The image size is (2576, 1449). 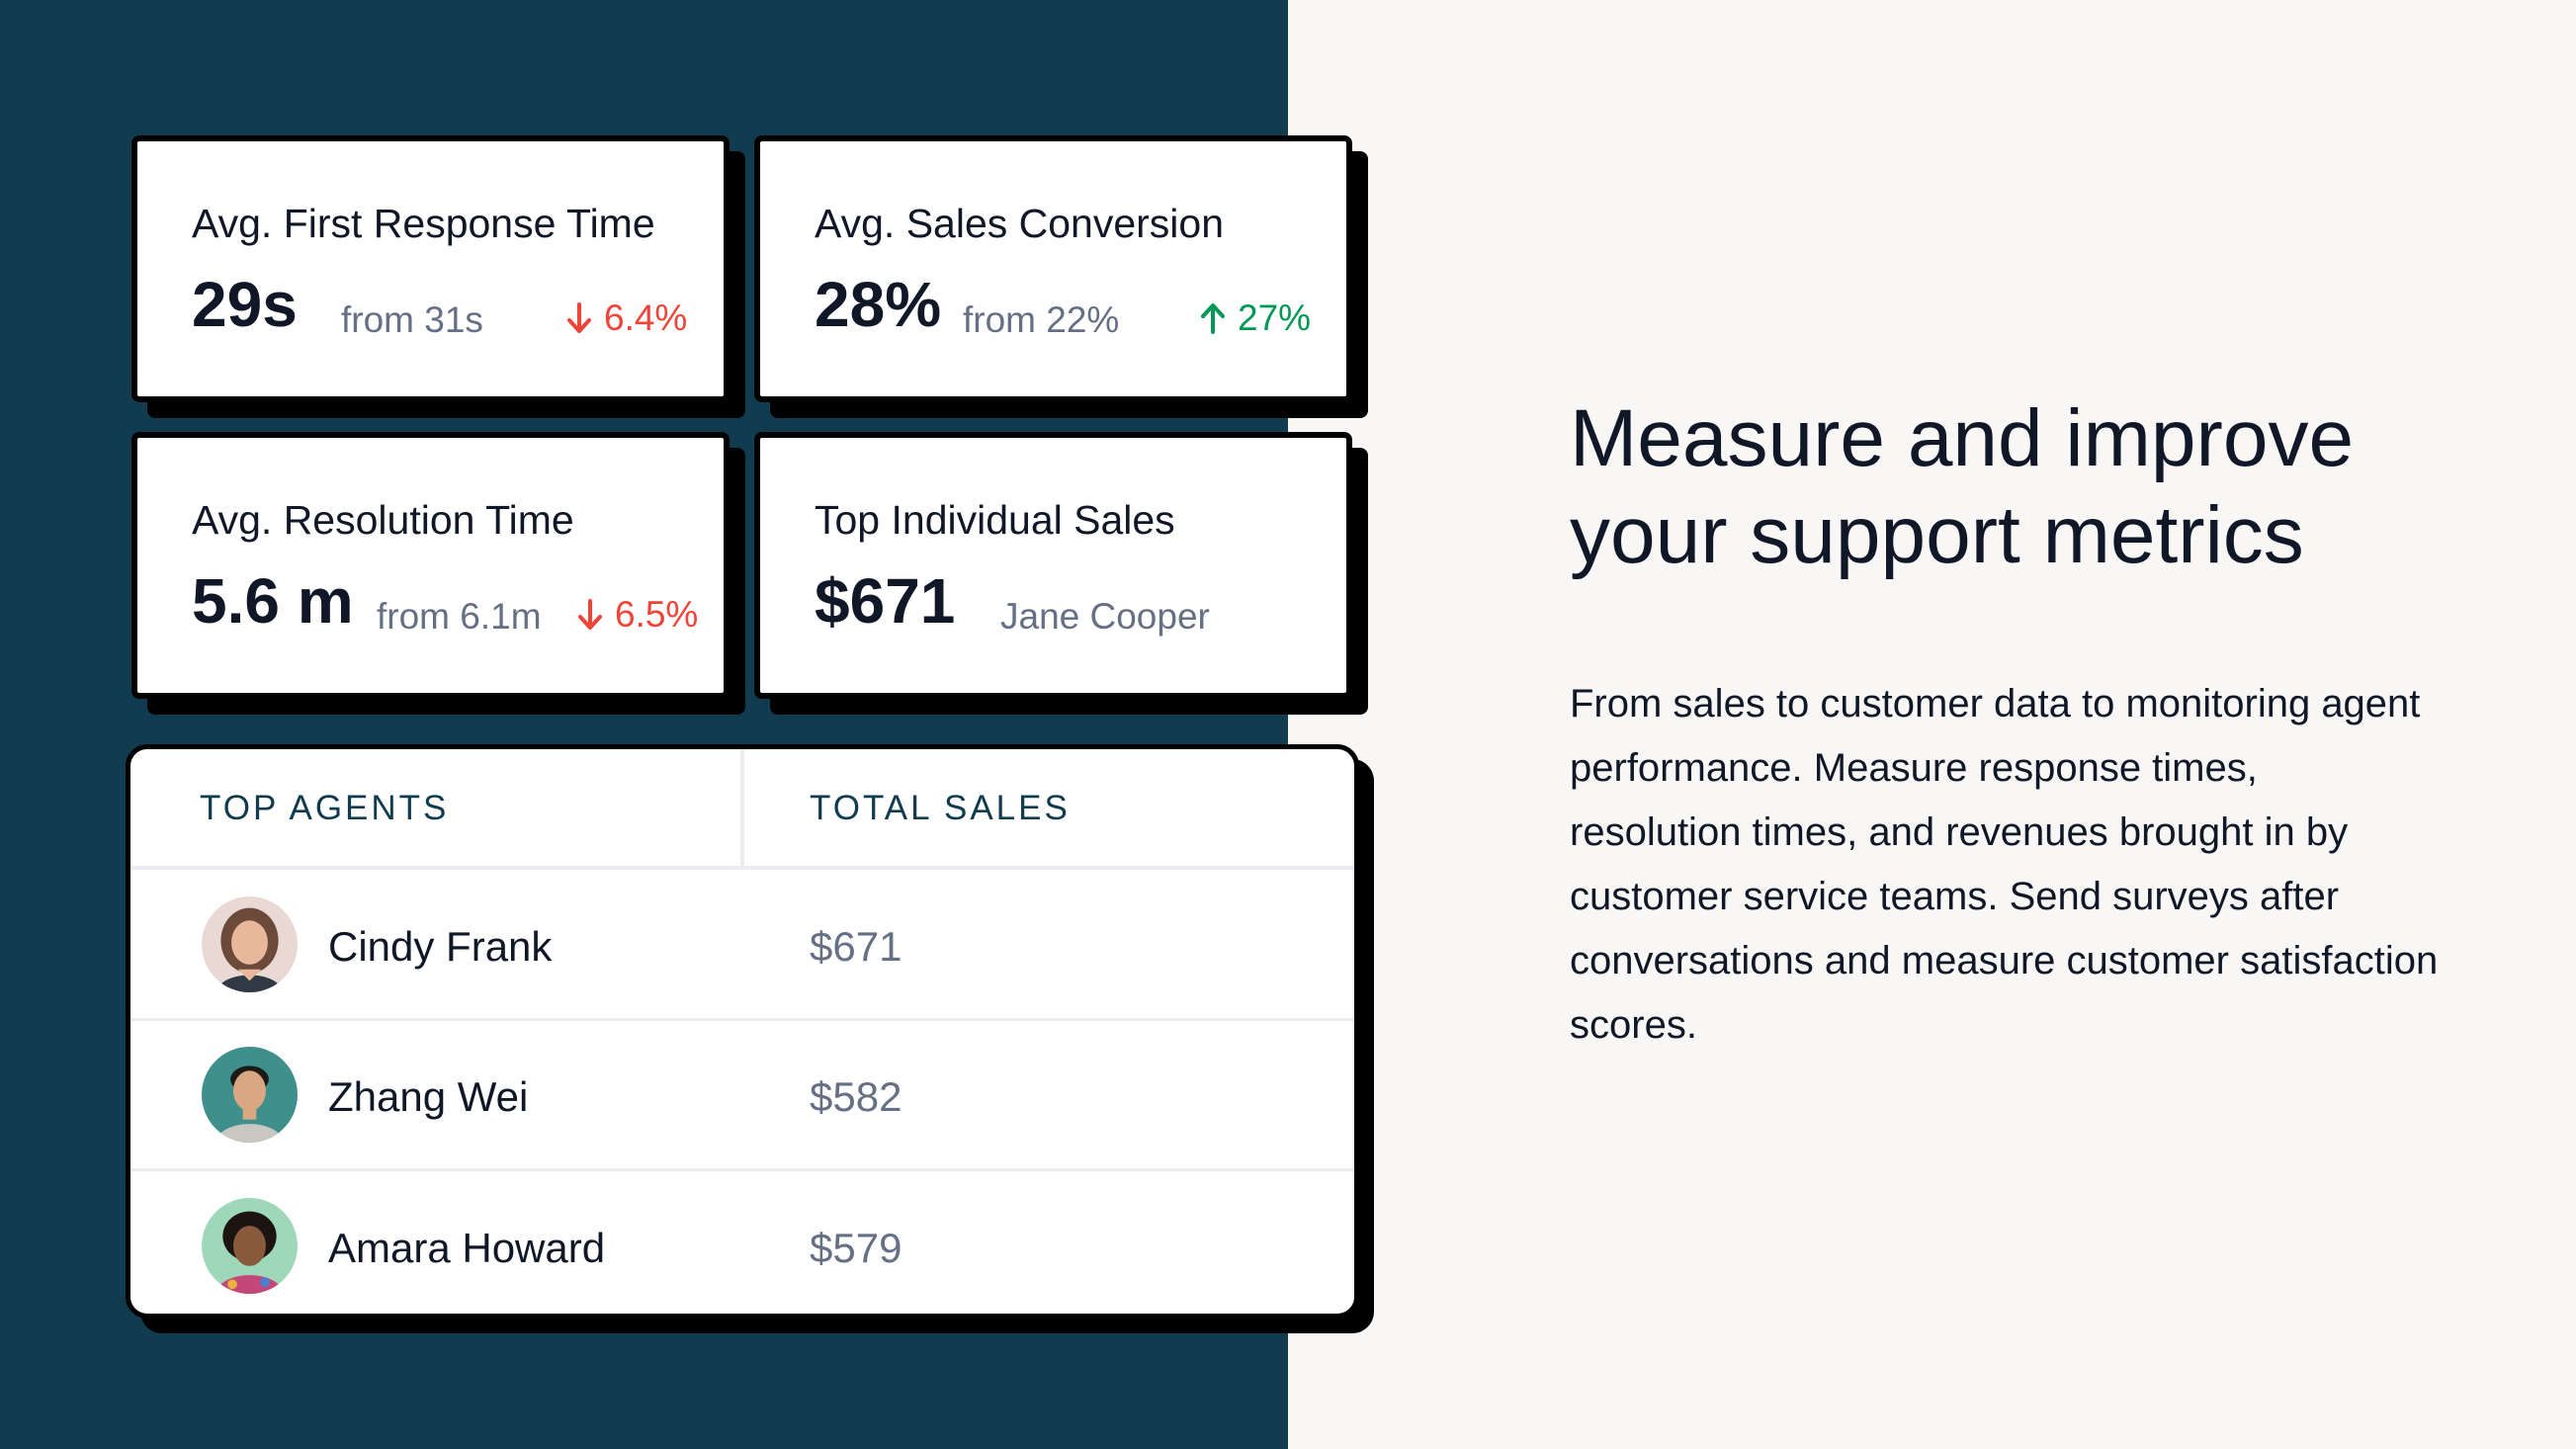 What do you see at coordinates (995, 520) in the screenshot?
I see `metric-title: Top Individual Sales` at bounding box center [995, 520].